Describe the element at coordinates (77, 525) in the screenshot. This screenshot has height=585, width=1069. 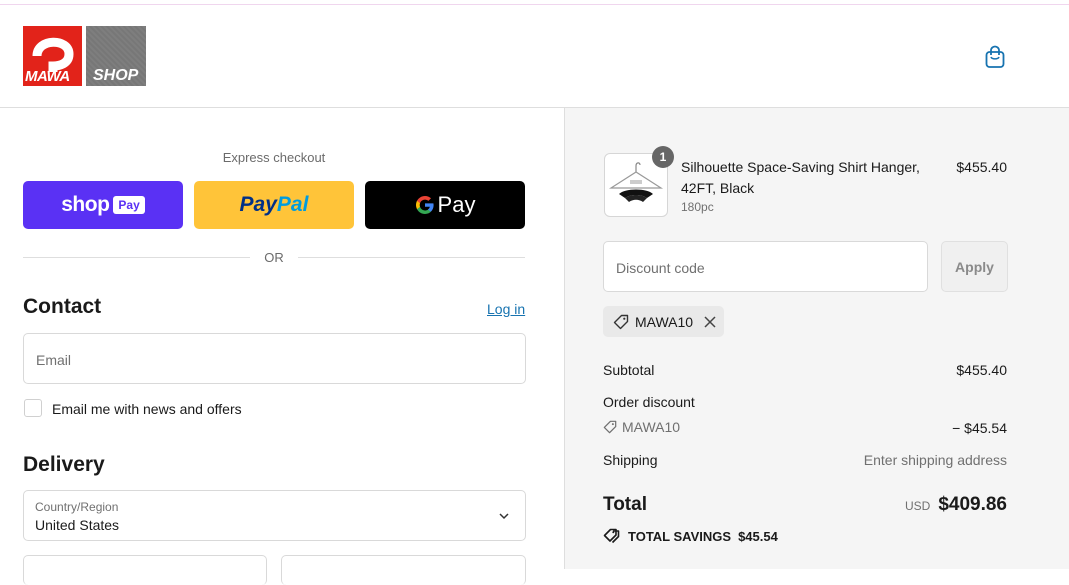
I see `country-value: United States` at that location.